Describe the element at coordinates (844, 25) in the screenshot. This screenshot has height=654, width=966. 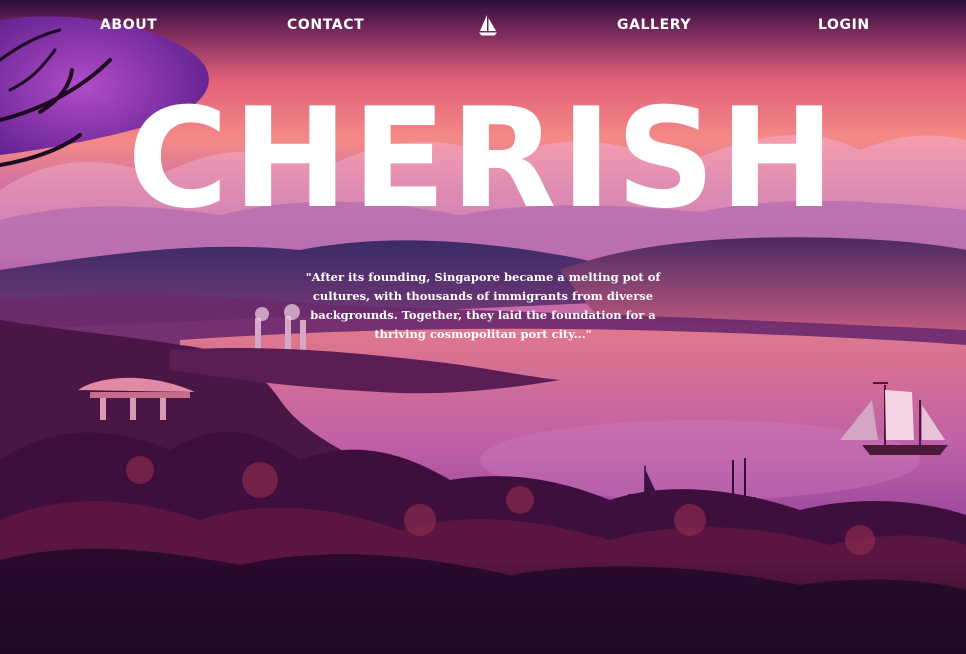
I see `nav-link-login: LOGIN` at that location.